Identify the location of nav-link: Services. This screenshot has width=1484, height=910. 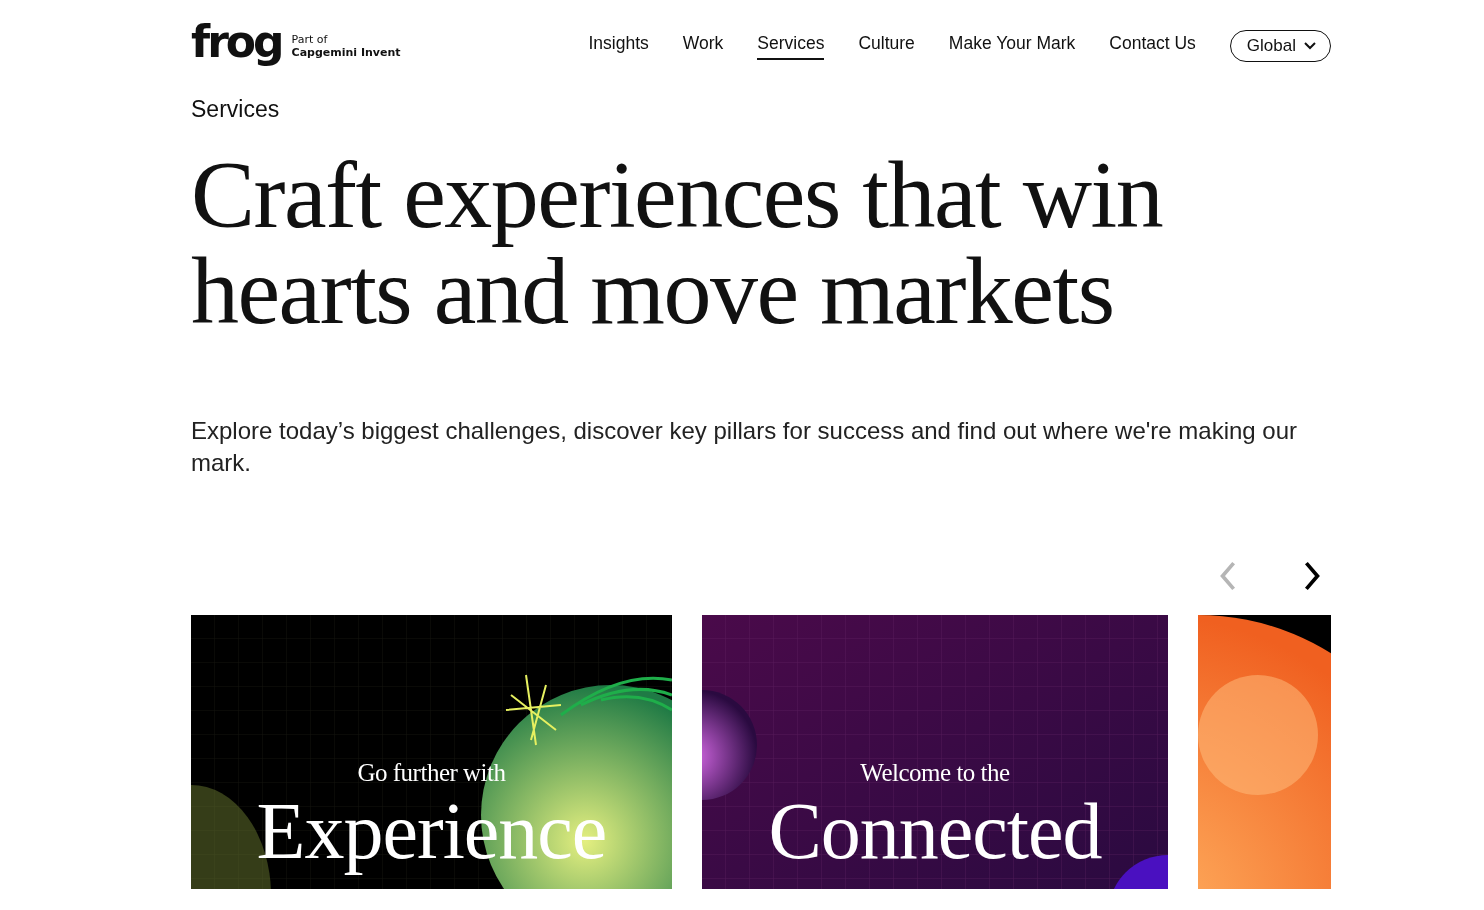
(791, 46).